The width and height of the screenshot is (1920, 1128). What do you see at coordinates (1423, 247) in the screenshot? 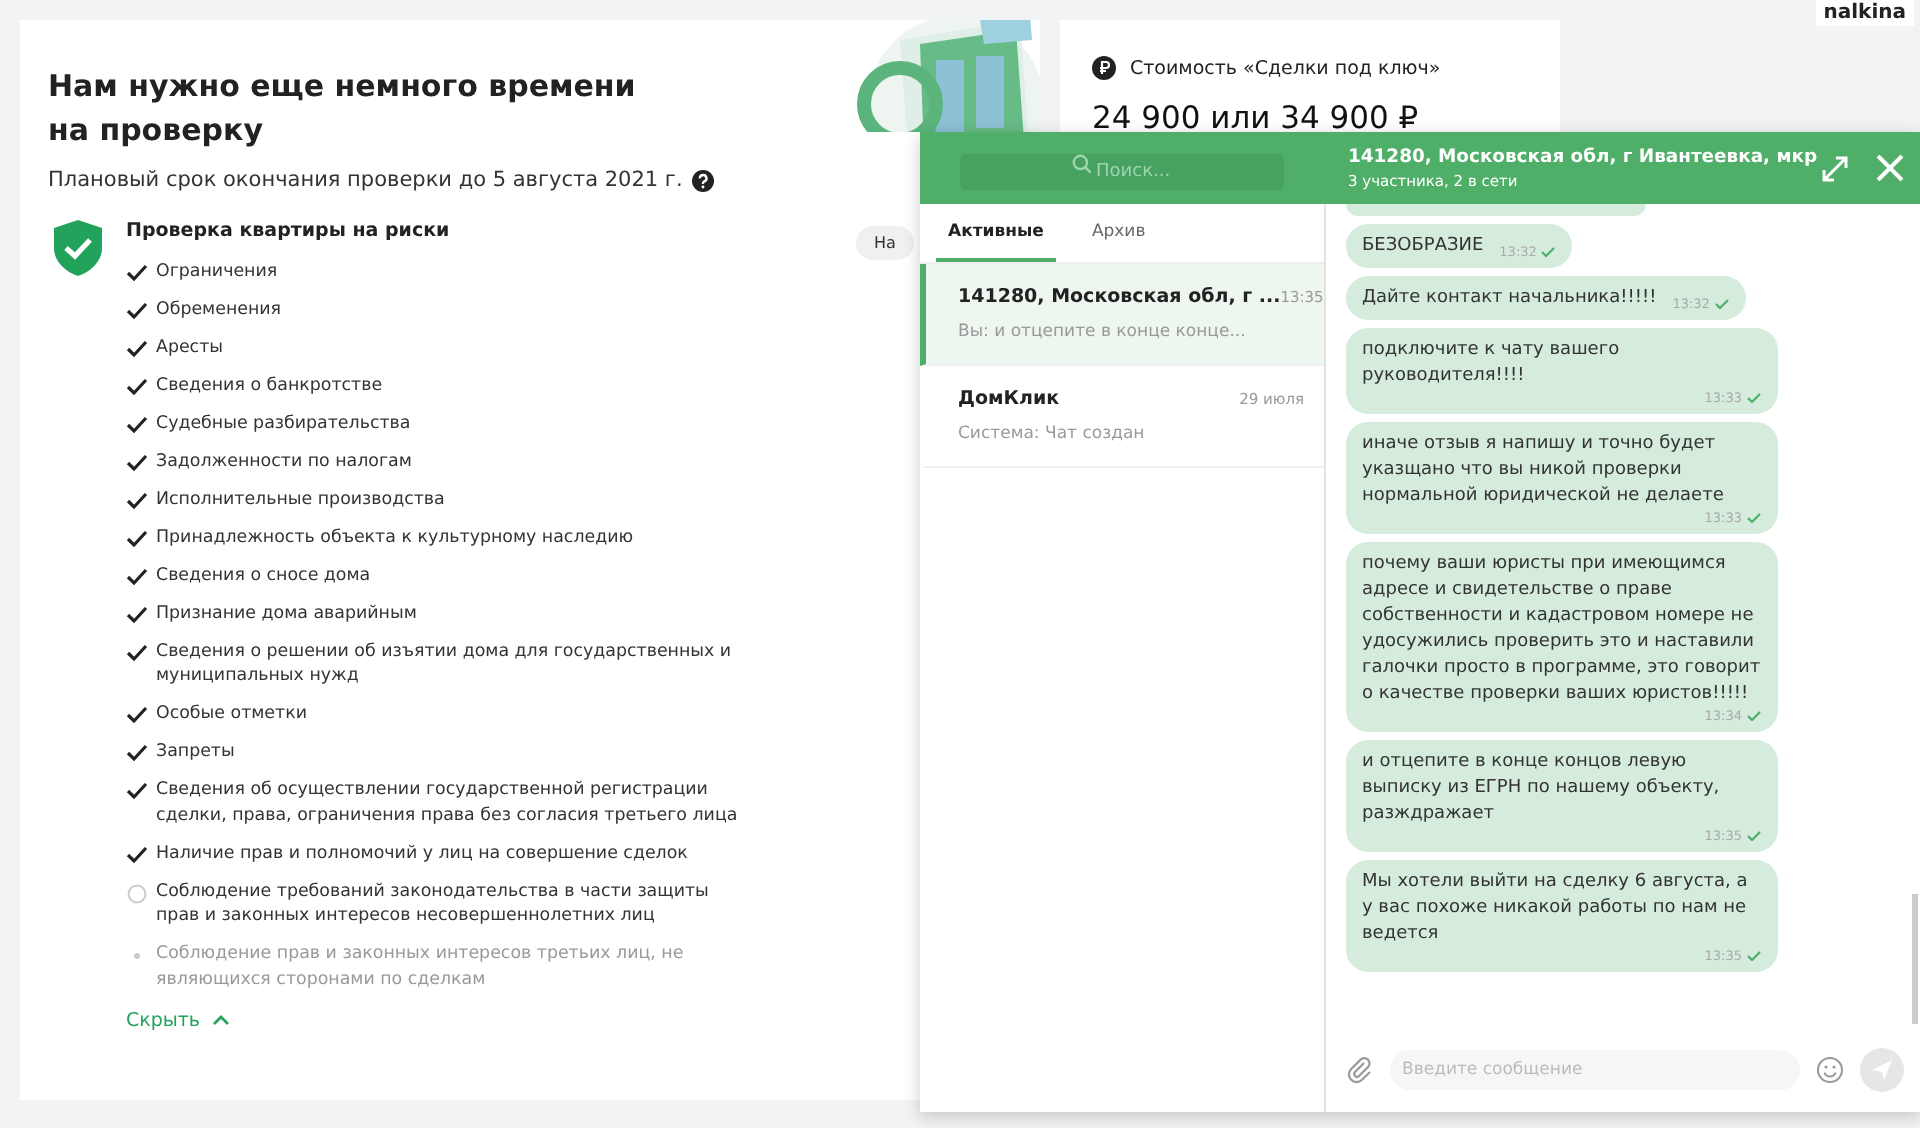
I see `message-text: БЕЗОБРАЗИЕ` at bounding box center [1423, 247].